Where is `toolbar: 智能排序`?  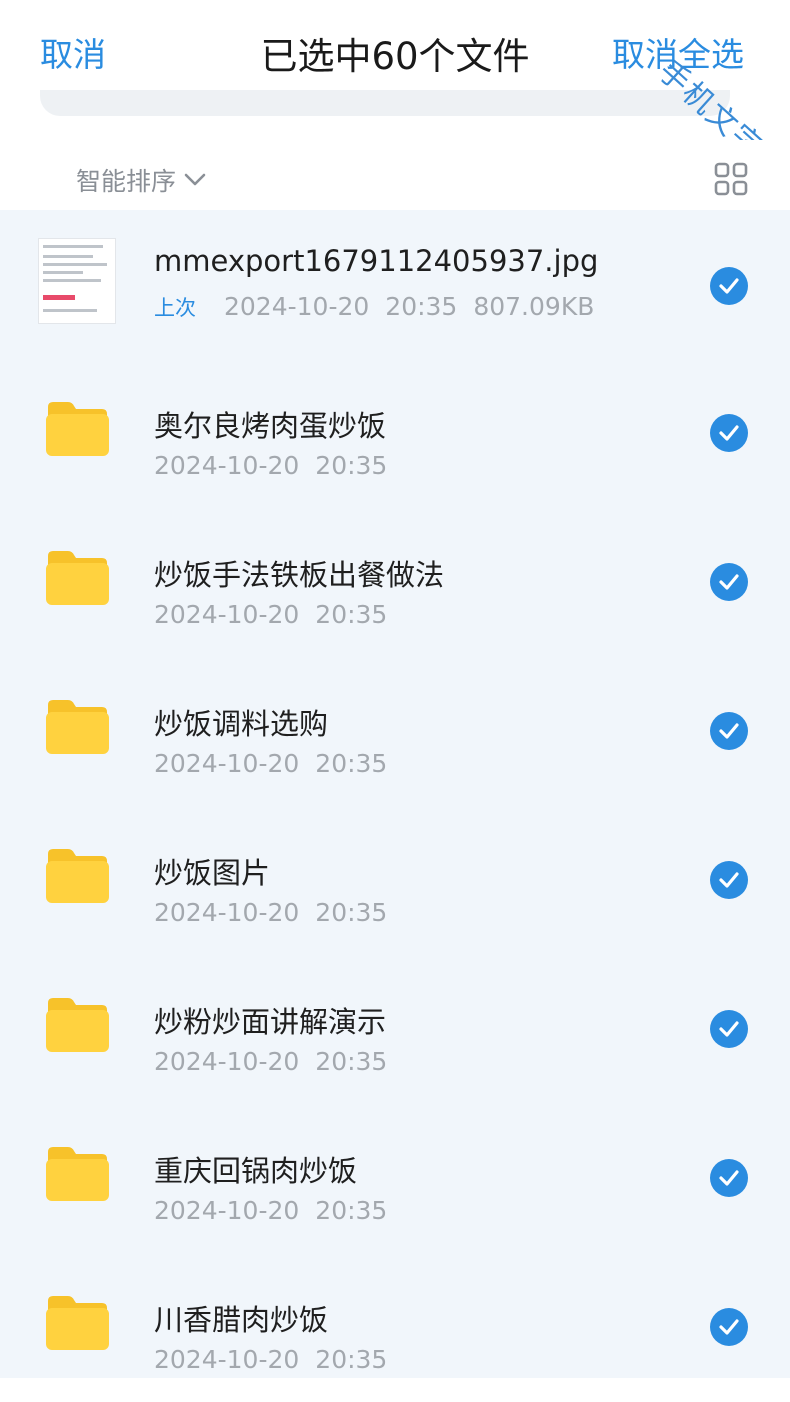 toolbar: 智能排序 is located at coordinates (395, 175).